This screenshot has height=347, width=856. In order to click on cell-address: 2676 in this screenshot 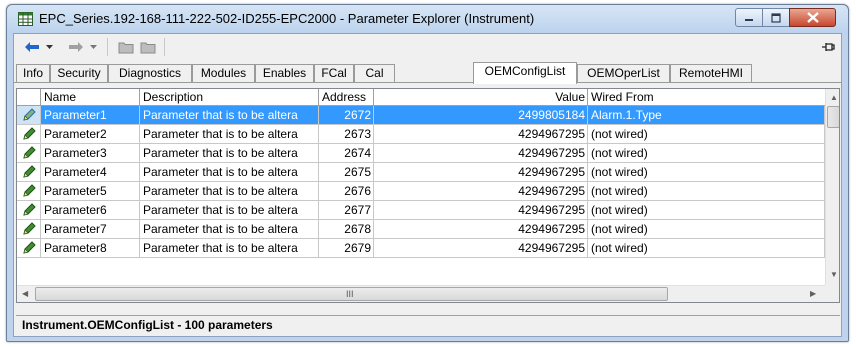, I will do `click(346, 191)`.